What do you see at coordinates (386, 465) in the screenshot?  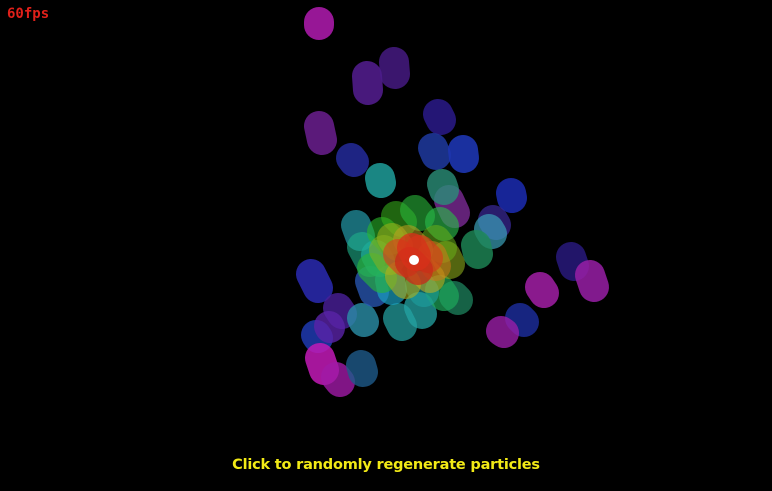 I see `regenerate-hint: Click to randomly regenerate particles` at bounding box center [386, 465].